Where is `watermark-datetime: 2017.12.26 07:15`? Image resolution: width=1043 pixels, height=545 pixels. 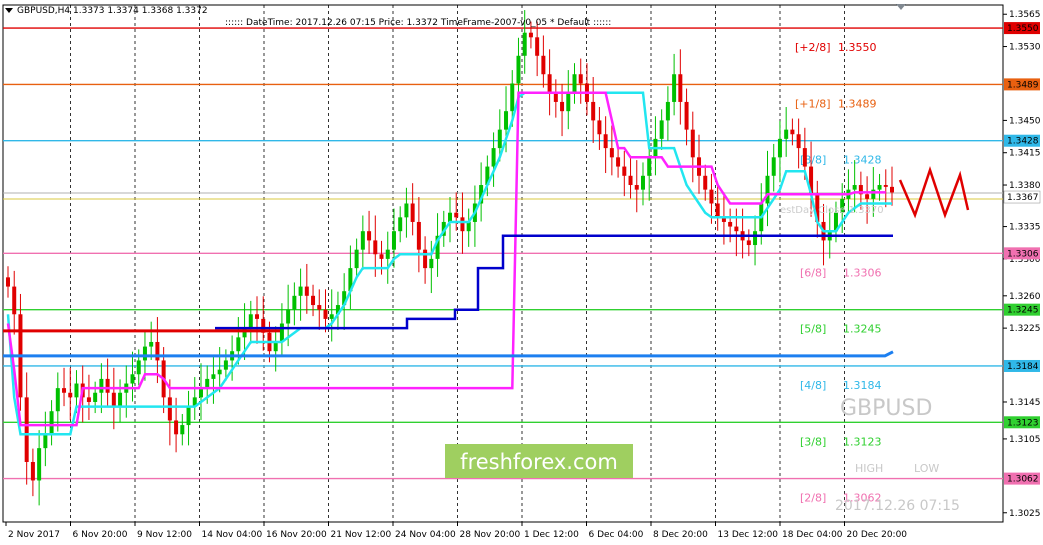 watermark-datetime: 2017.12.26 07:15 is located at coordinates (897, 506).